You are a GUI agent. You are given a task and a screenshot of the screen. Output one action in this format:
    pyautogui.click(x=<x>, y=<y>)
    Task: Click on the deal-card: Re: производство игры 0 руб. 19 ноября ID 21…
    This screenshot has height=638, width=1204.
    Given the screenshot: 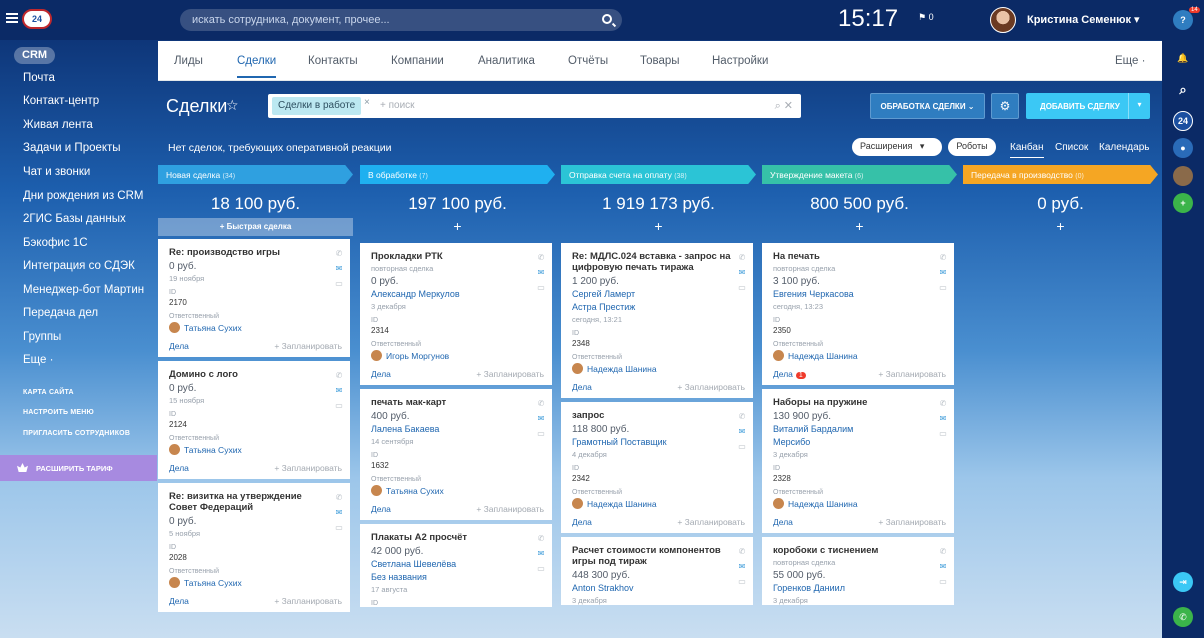 What is the action you would take?
    pyautogui.click(x=254, y=298)
    